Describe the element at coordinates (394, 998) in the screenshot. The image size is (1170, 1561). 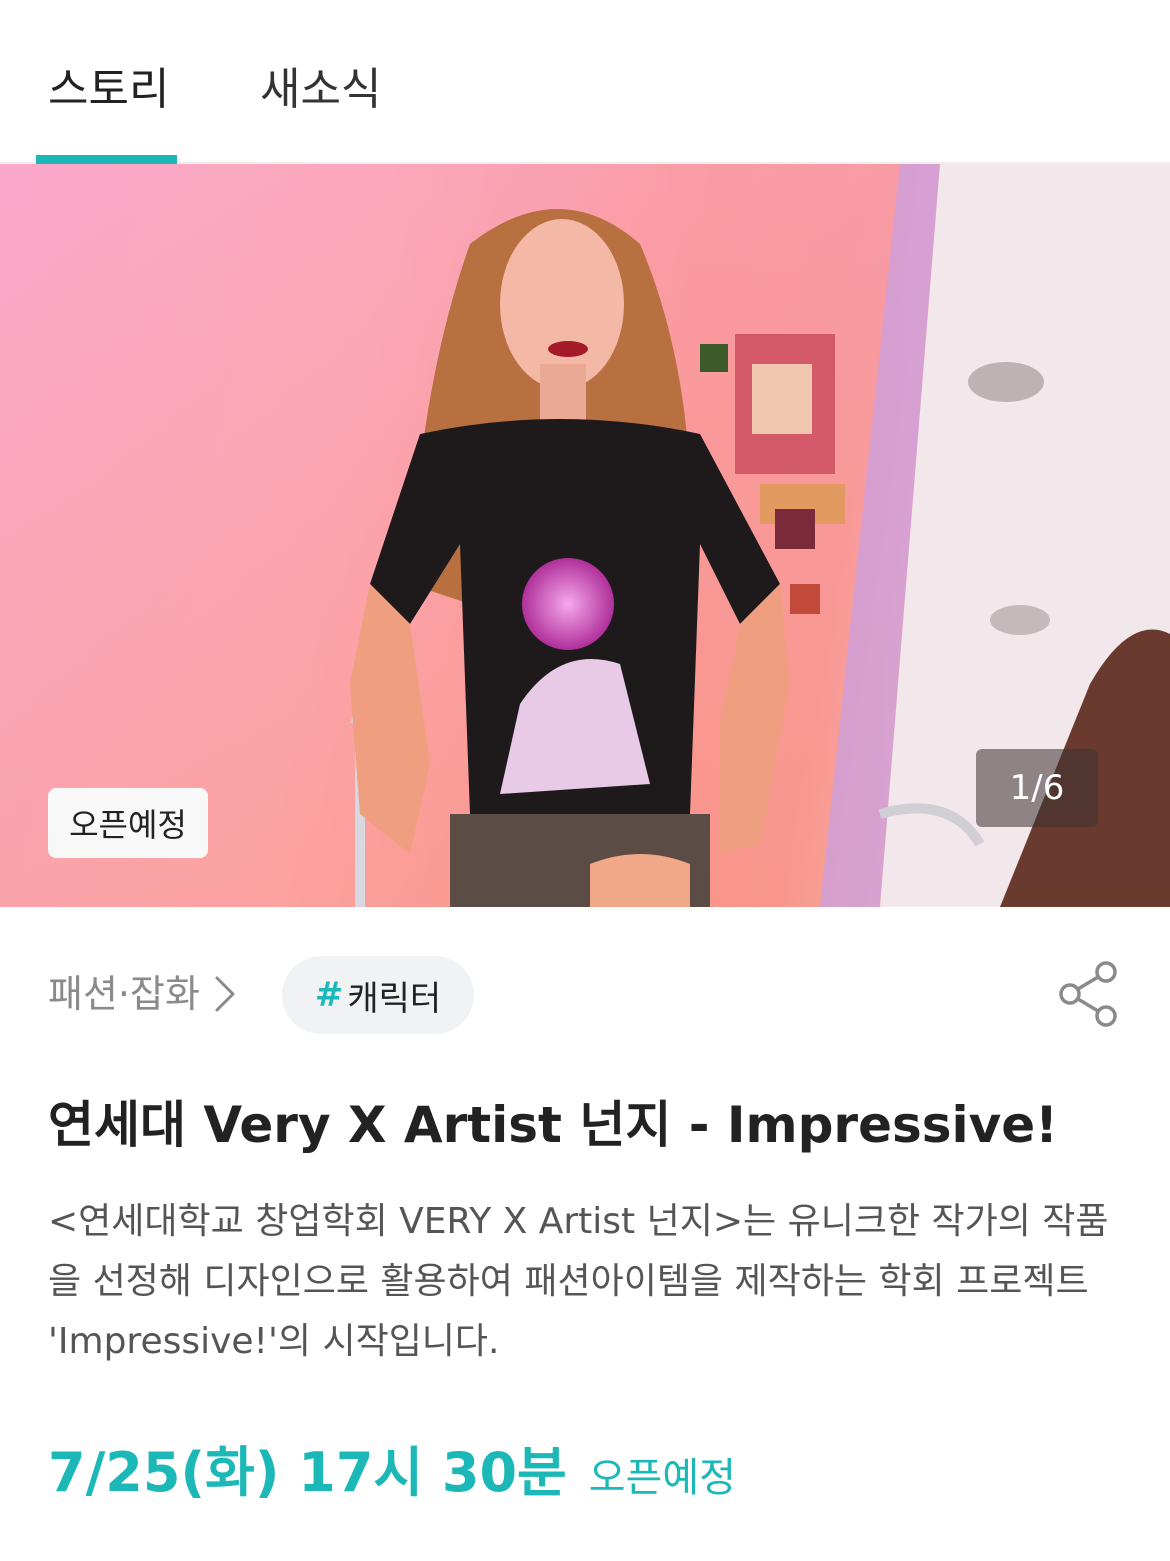
I see `tag-label: 캐릭터` at that location.